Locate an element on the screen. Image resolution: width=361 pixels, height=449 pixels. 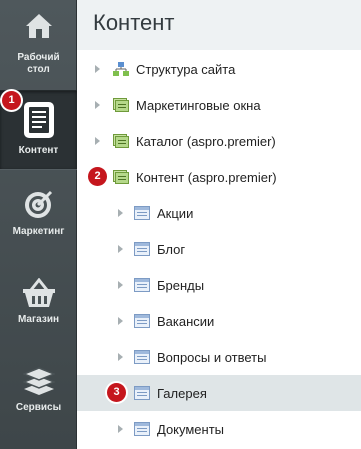
document-icon is located at coordinates (38, 120).